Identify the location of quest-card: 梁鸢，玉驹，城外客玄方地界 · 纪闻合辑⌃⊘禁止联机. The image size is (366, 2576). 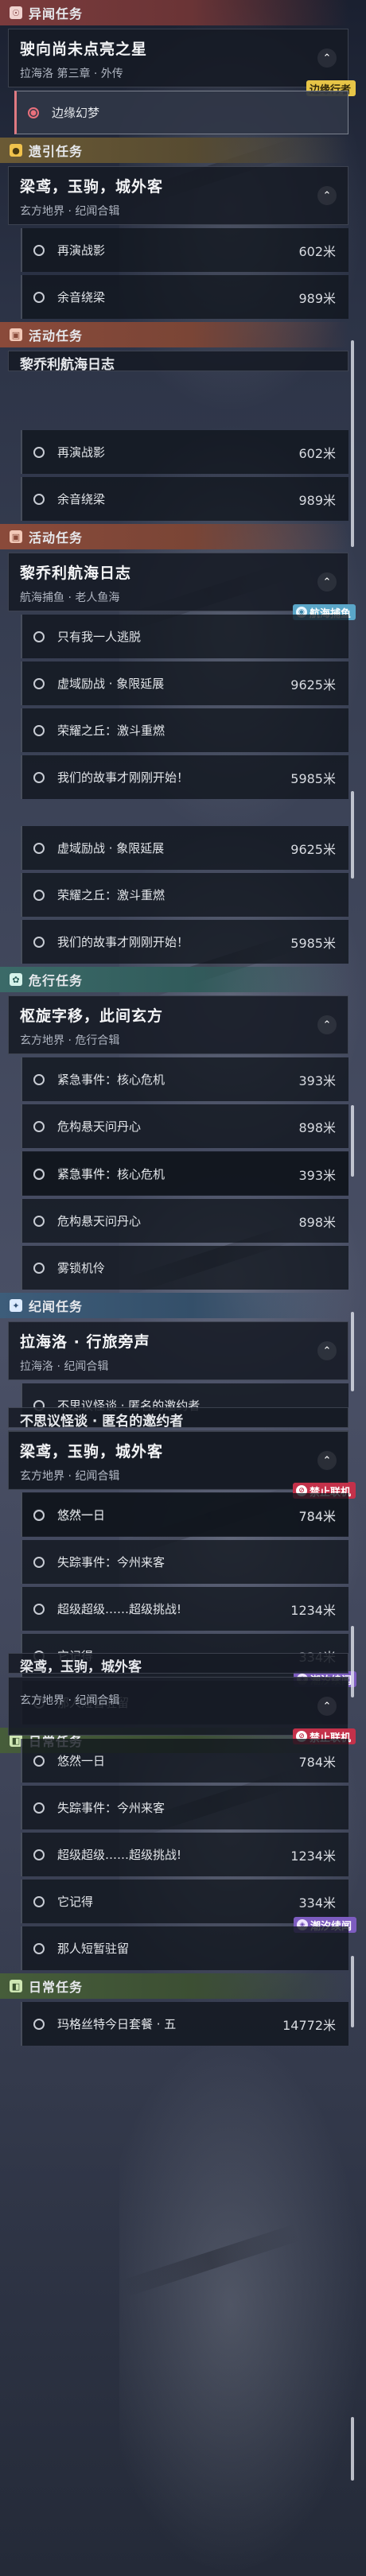
(182, 1465).